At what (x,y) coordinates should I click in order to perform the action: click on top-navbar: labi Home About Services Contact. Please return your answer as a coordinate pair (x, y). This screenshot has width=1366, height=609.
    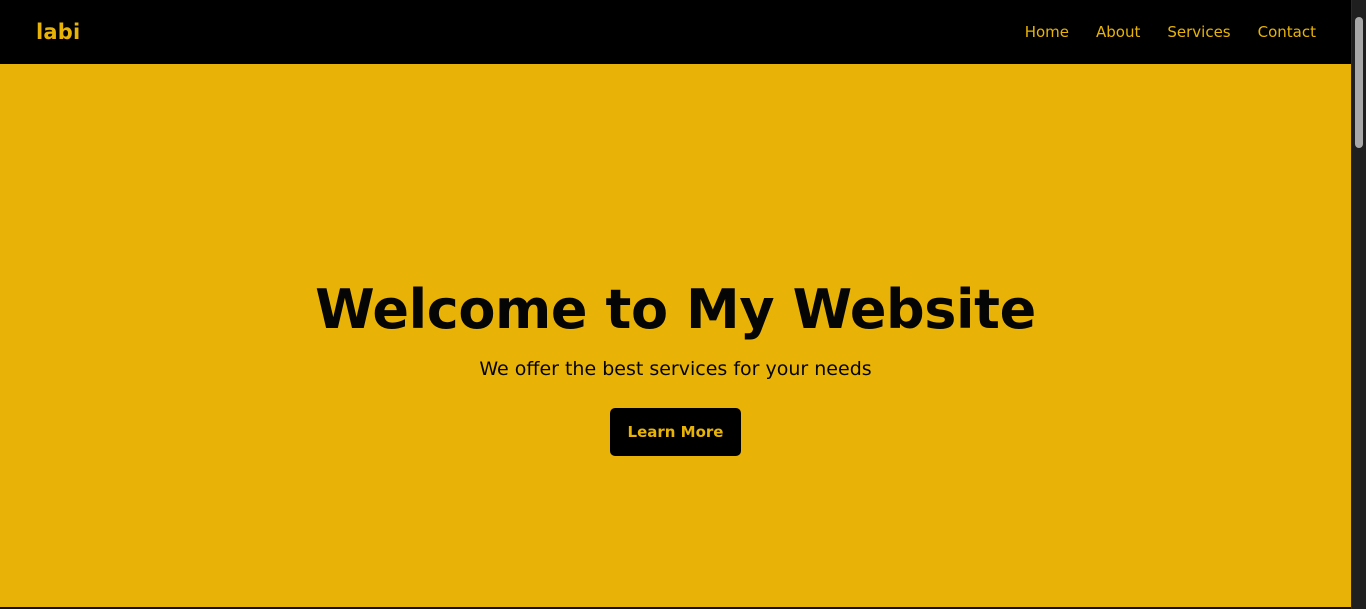
    Looking at the image, I should click on (675, 32).